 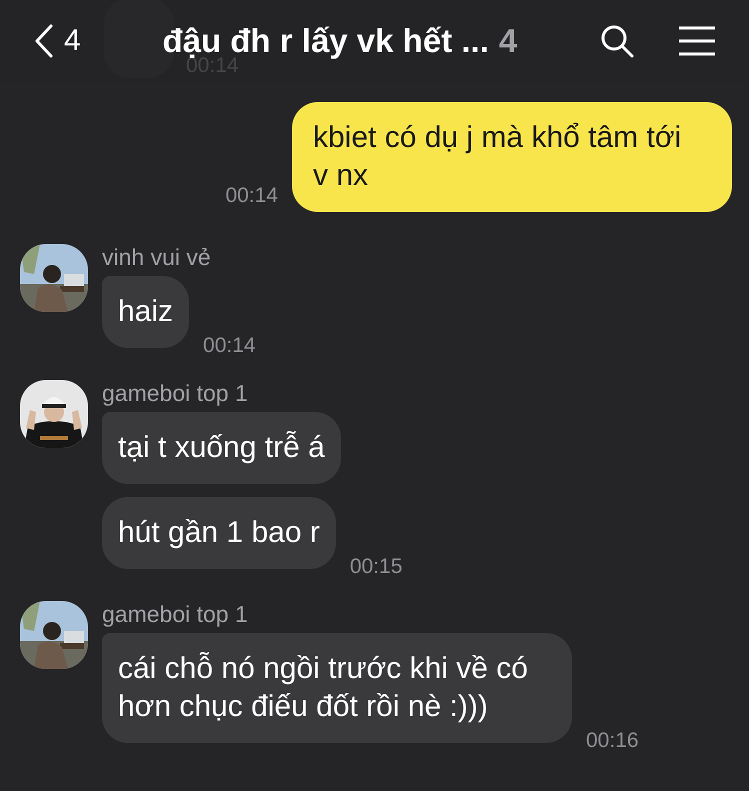 What do you see at coordinates (146, 312) in the screenshot?
I see `message-bubble: haiz` at bounding box center [146, 312].